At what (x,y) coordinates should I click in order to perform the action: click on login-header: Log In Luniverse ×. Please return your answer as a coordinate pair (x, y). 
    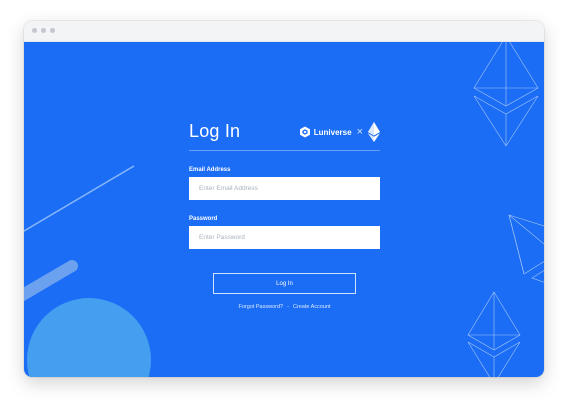
    Looking at the image, I should click on (284, 135).